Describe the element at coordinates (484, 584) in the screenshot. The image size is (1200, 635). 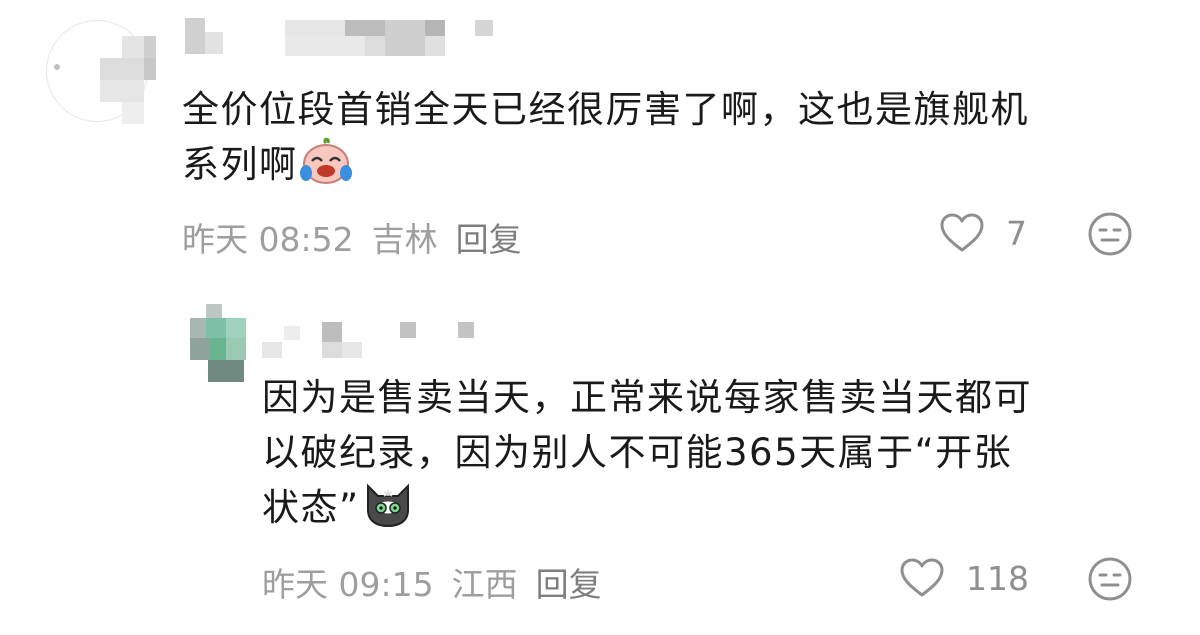
I see `location: 江西` at that location.